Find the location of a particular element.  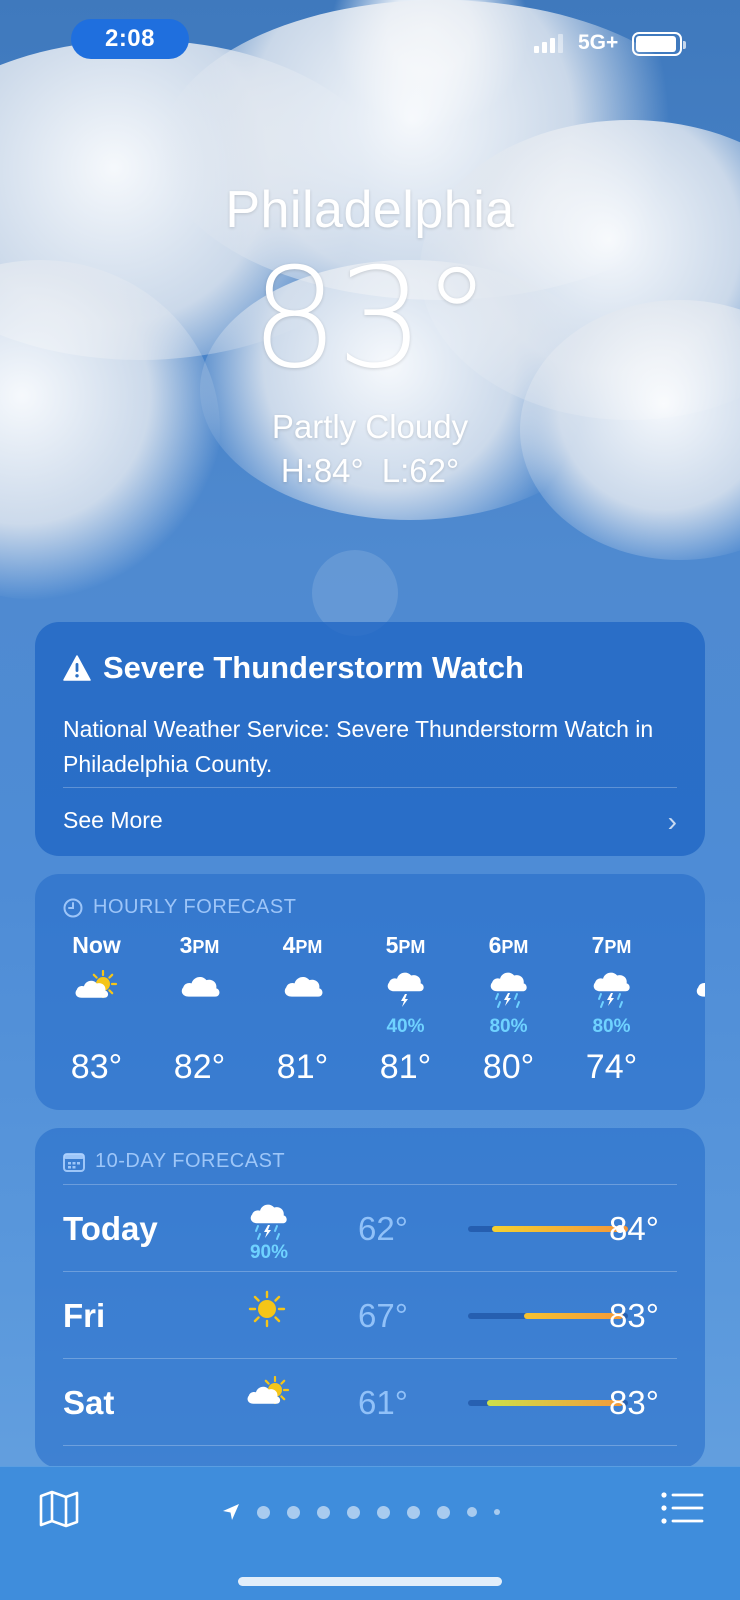

hour-temp: 82° is located at coordinates (199, 1067).